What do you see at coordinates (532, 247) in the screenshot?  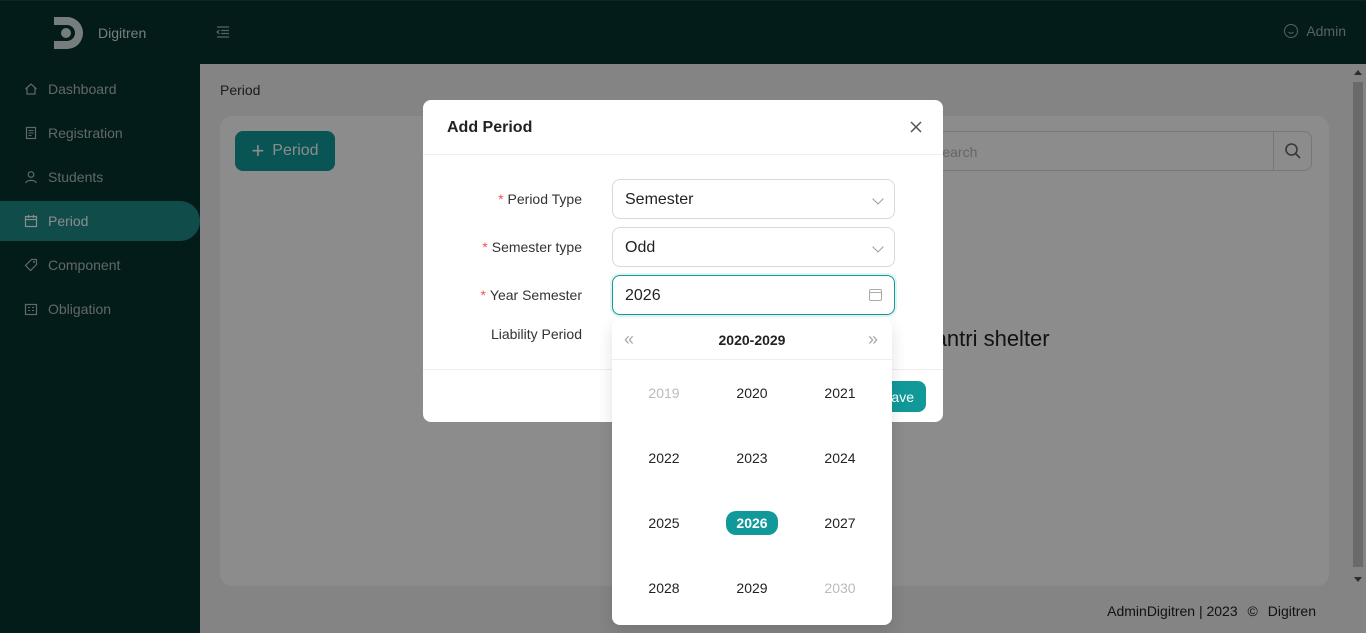 I see `semester-type-label: * Semester type` at bounding box center [532, 247].